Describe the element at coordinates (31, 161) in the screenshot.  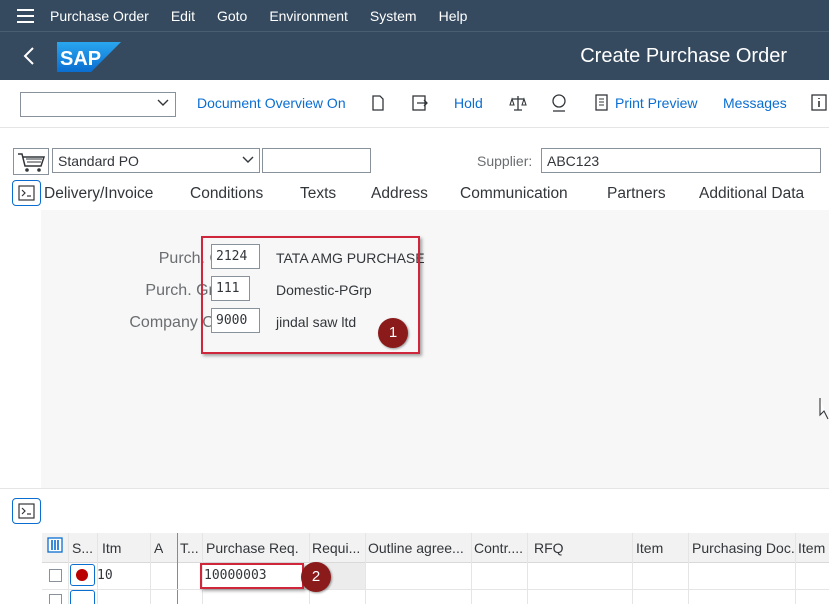
I see `shopping-cart-icon` at that location.